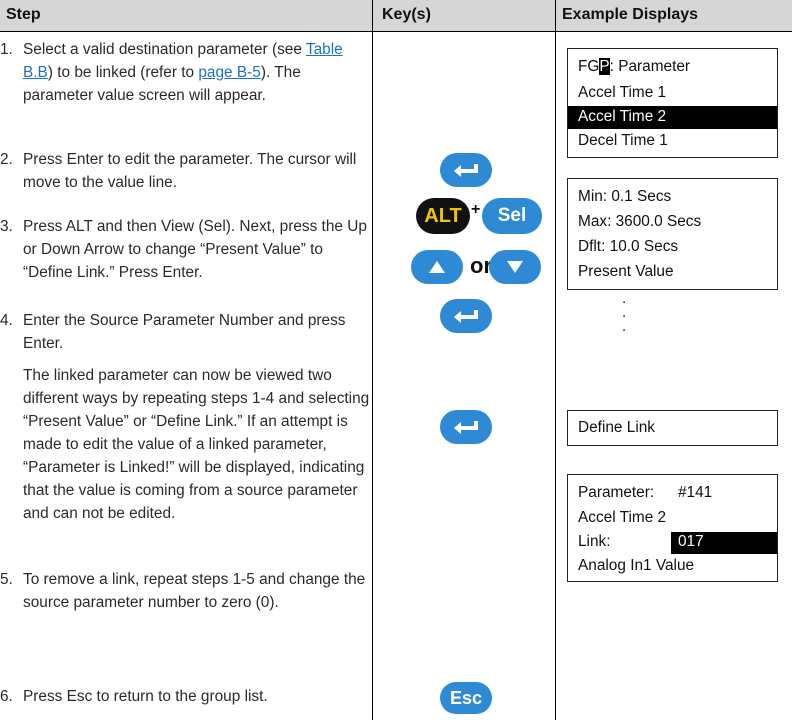 The height and width of the screenshot is (720, 792). What do you see at coordinates (23, 14) in the screenshot?
I see `header-step: Step` at bounding box center [23, 14].